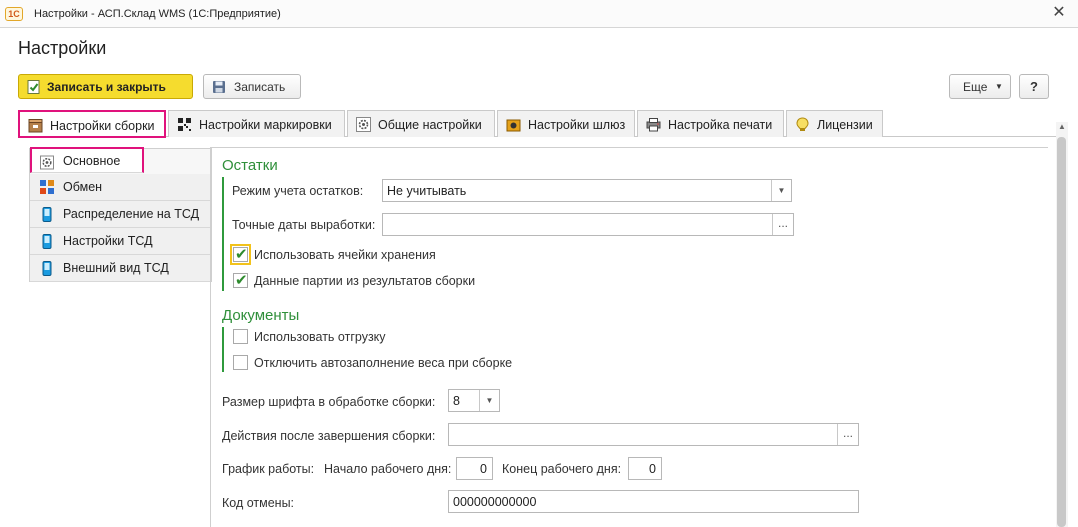 The height and width of the screenshot is (527, 1078). What do you see at coordinates (223, 234) in the screenshot?
I see `stock-group-bar` at bounding box center [223, 234].